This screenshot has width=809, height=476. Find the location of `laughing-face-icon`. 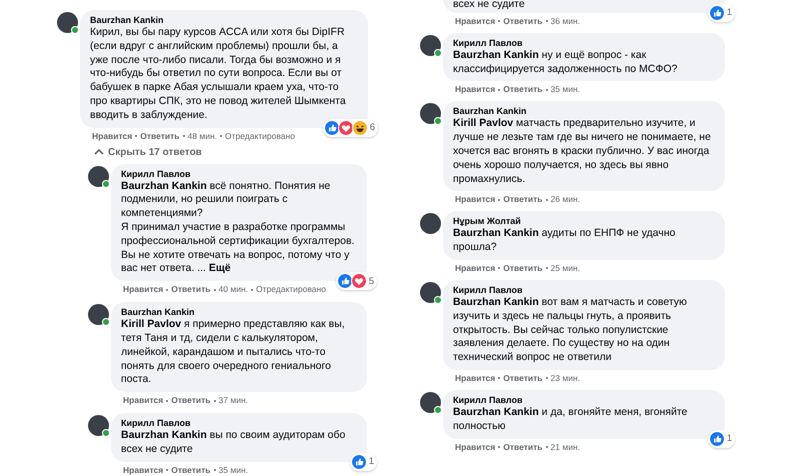

laughing-face-icon is located at coordinates (360, 128).